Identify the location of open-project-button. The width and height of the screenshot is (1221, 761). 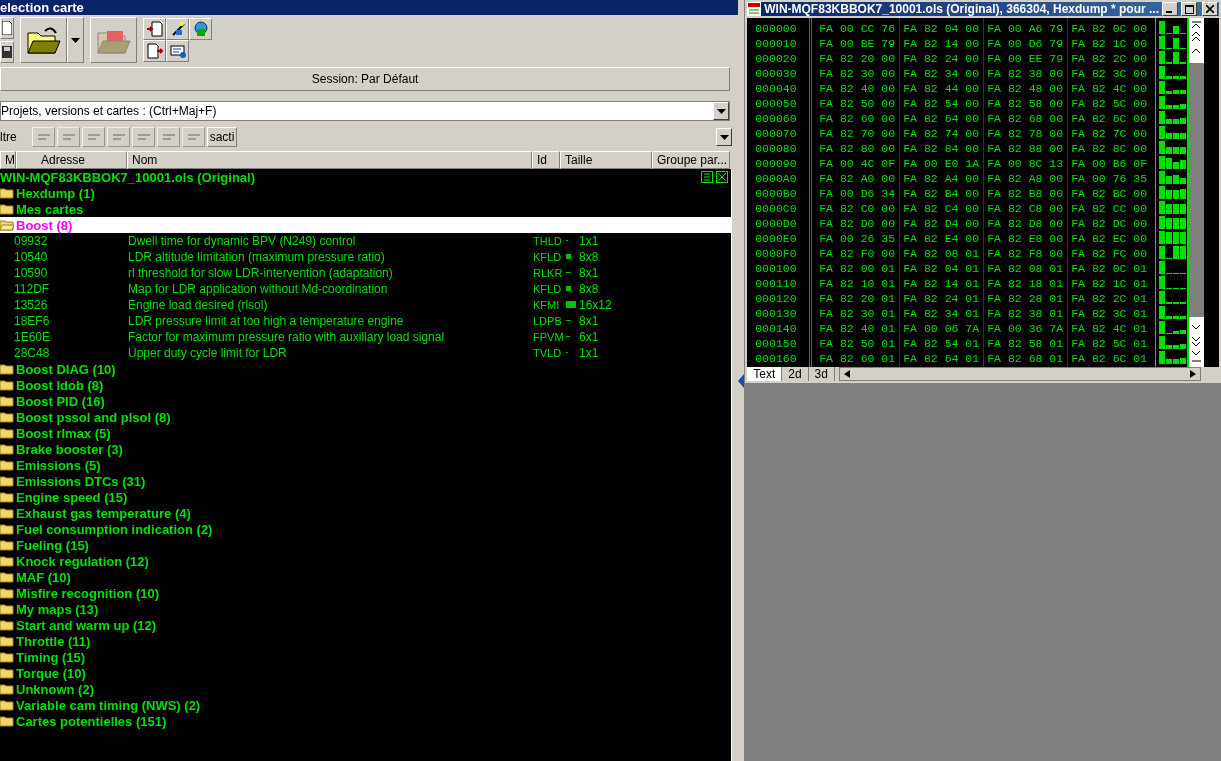
(113, 40).